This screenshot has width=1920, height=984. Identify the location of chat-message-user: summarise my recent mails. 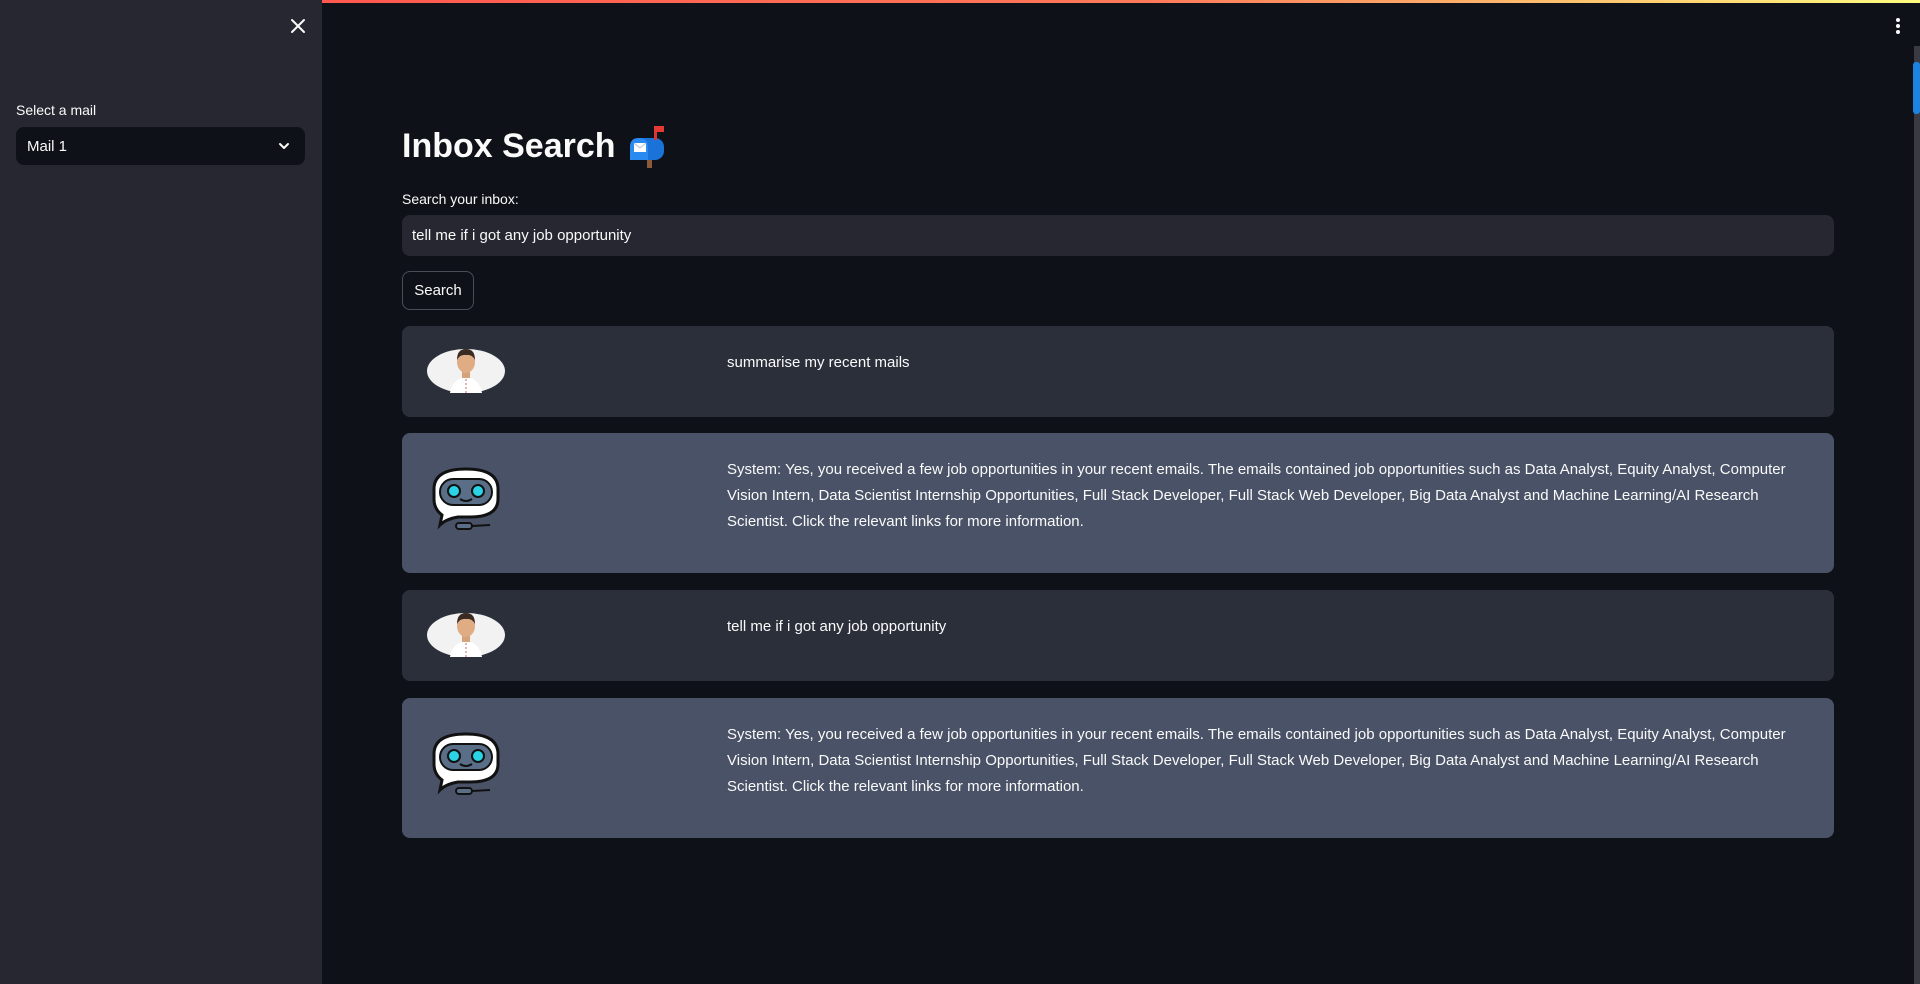
(1118, 371).